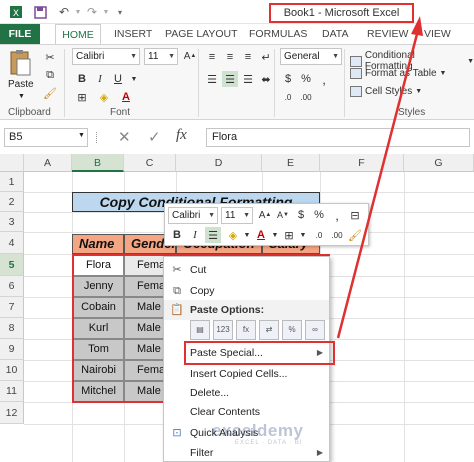 The height and width of the screenshot is (462, 474). I want to click on annotation-arrow, so click(379, 177).